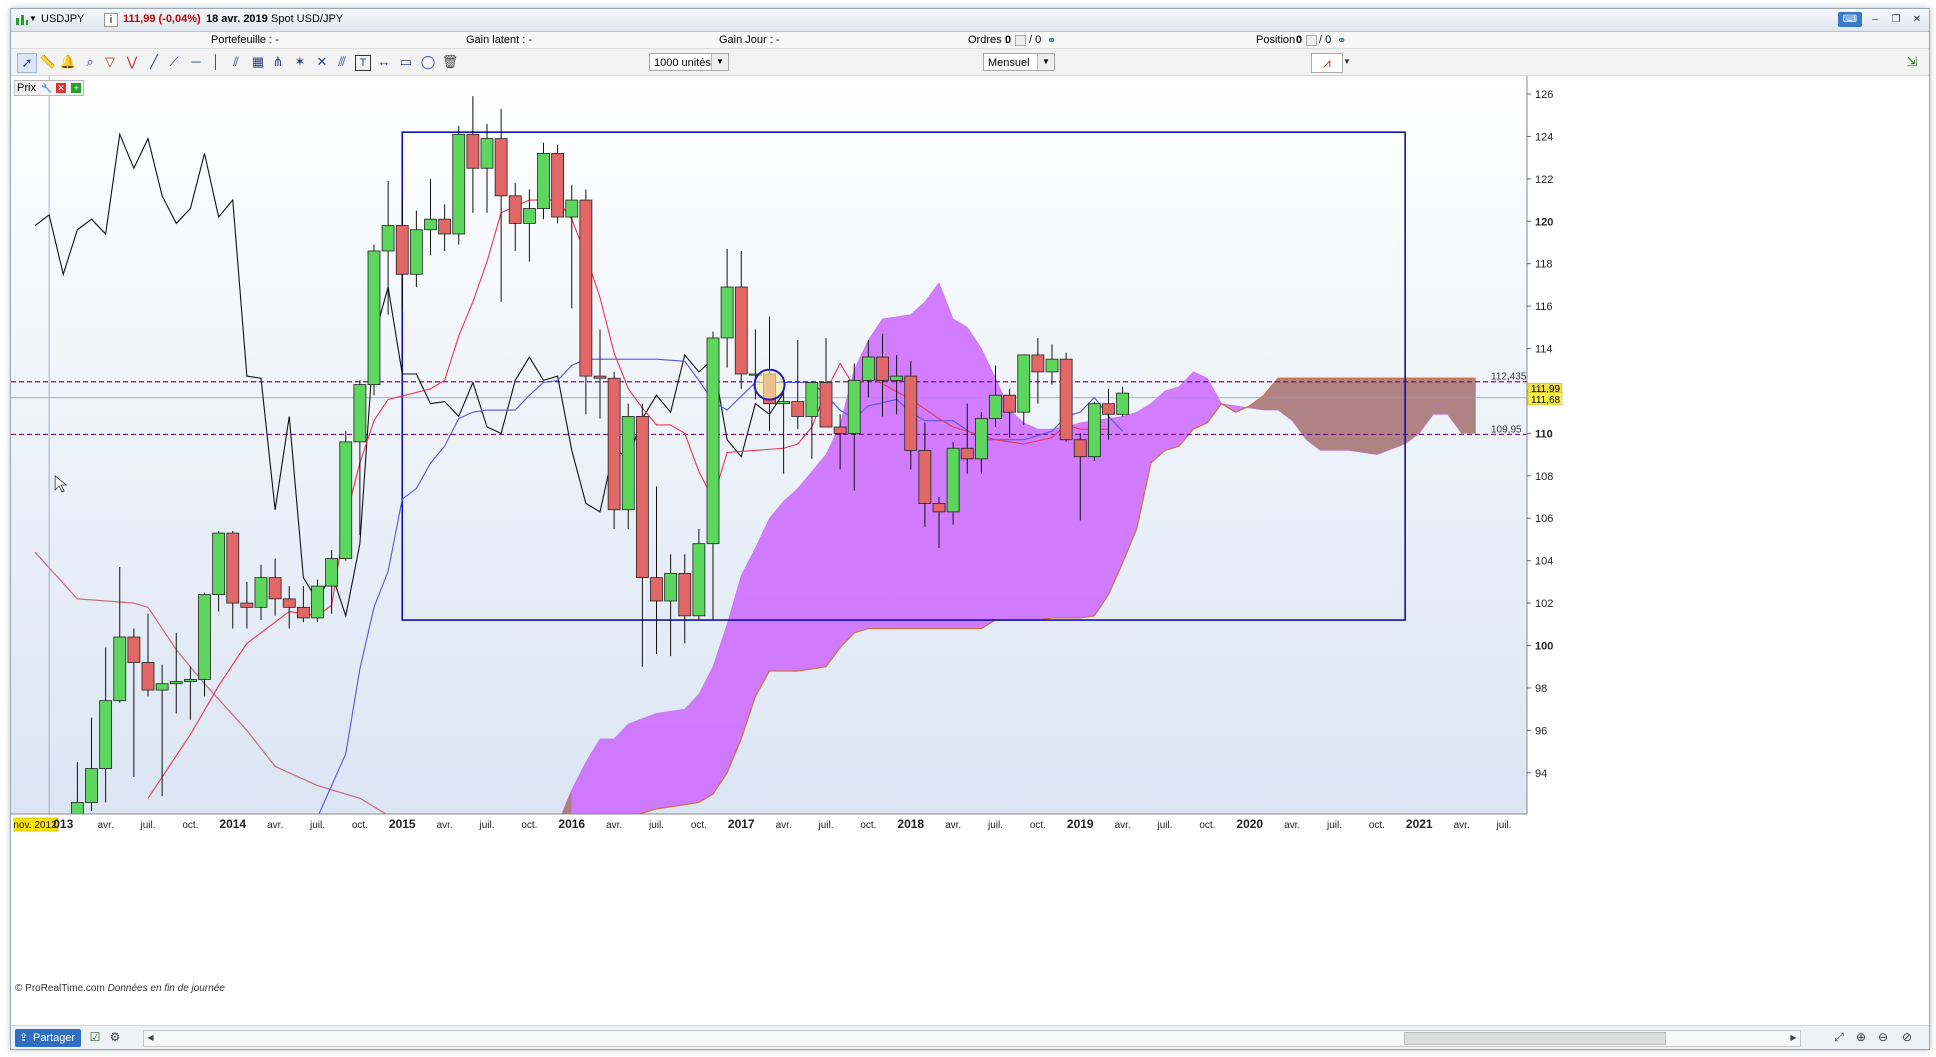 The height and width of the screenshot is (1057, 1936). I want to click on y-tick-label: 122, so click(1544, 180).